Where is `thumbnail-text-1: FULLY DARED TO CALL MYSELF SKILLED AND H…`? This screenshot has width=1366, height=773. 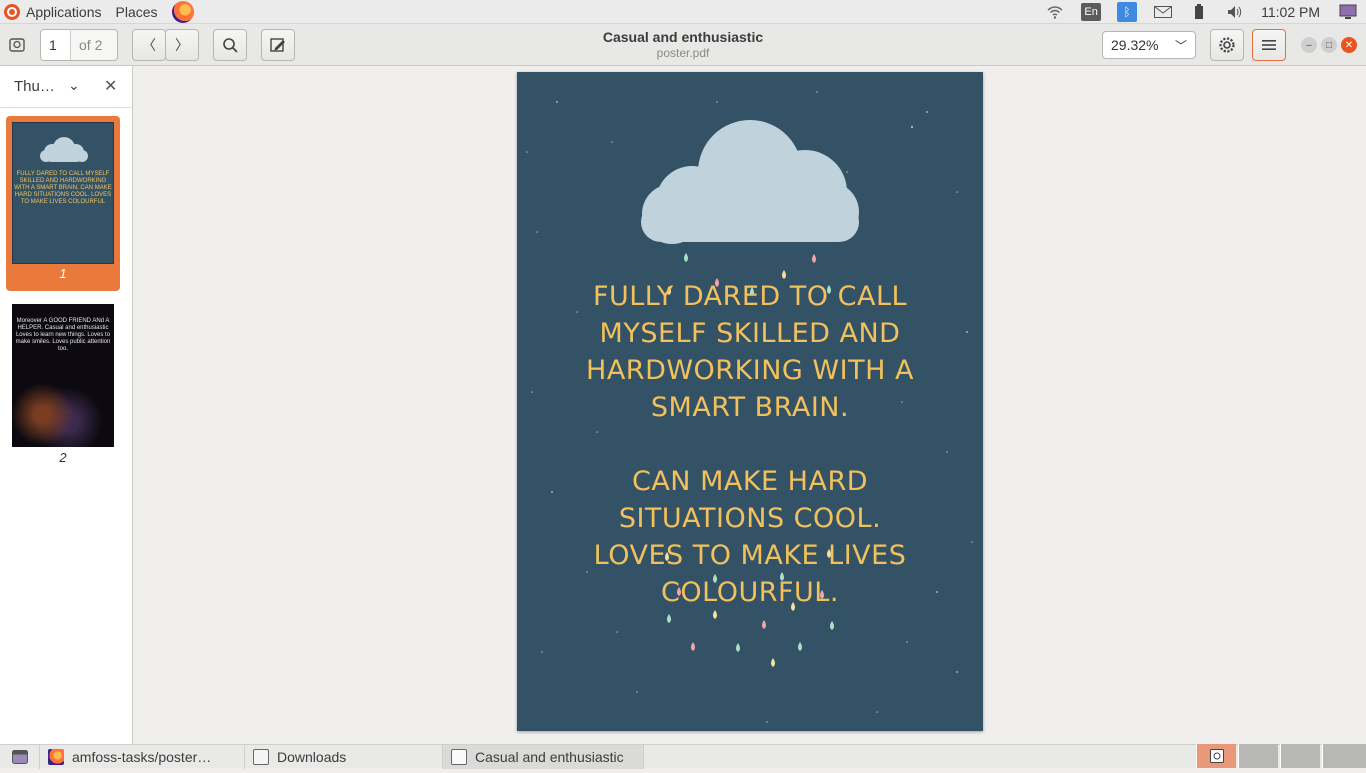 thumbnail-text-1: FULLY DARED TO CALL MYSELF SKILLED AND H… is located at coordinates (63, 188).